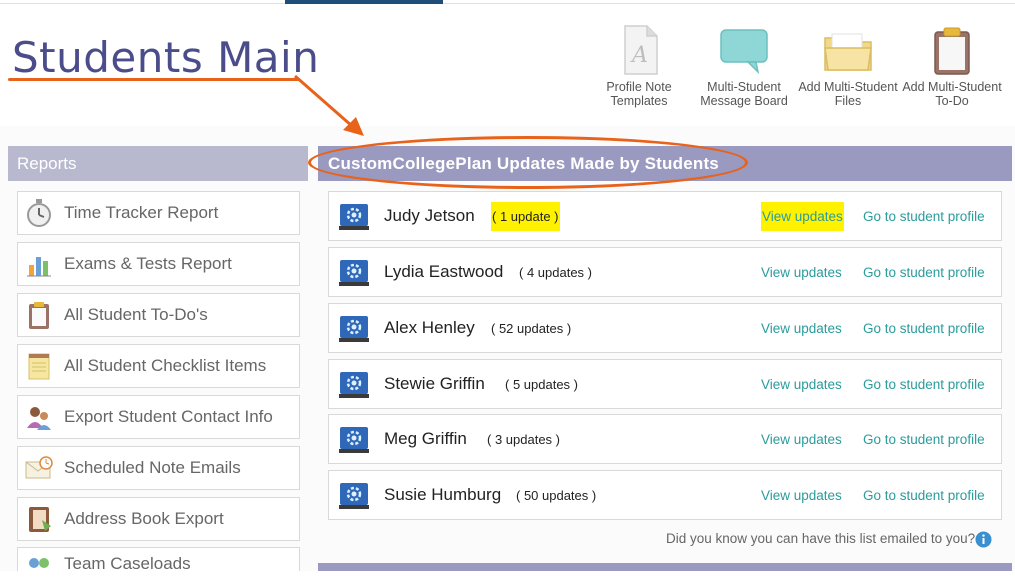 The image size is (1015, 584). I want to click on report-label: All Student To-Do's, so click(136, 314).